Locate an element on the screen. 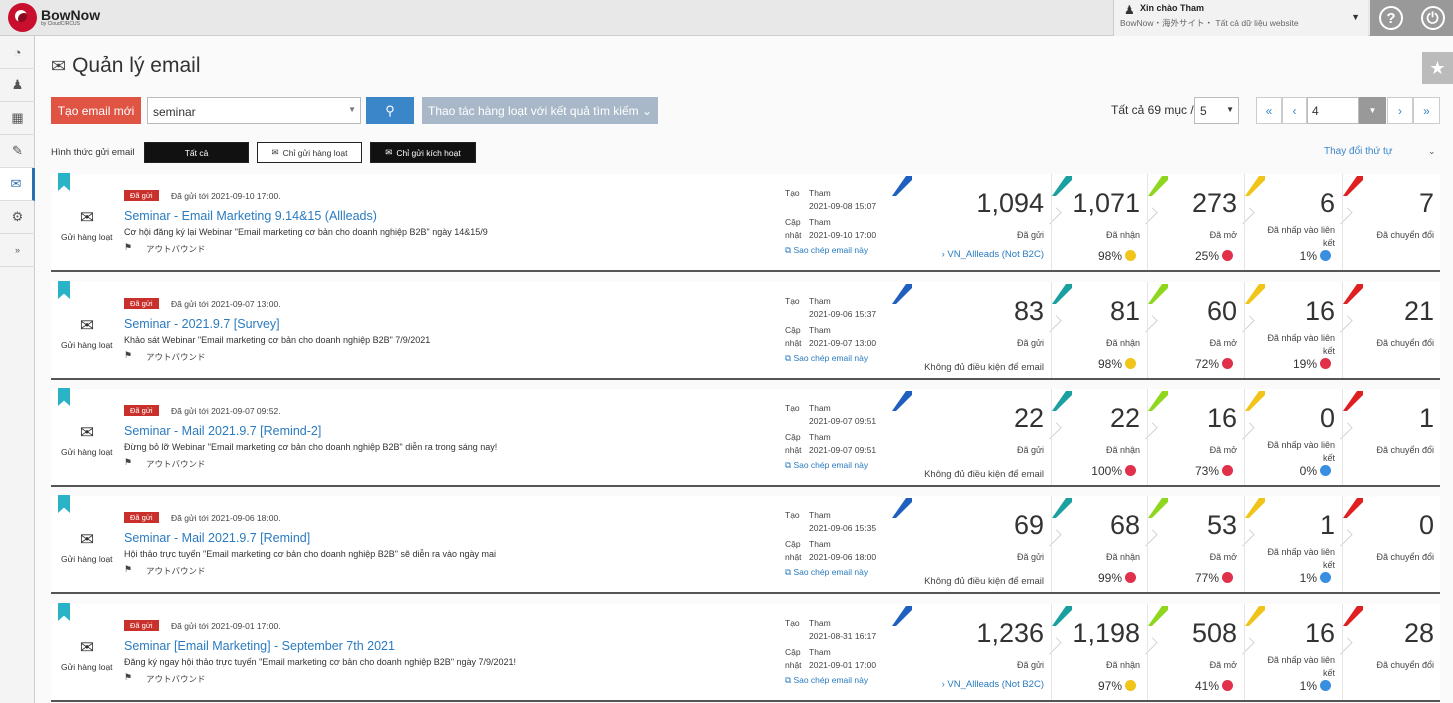  sent-time: Đã gửi tới 2021-09-07 09:52. is located at coordinates (226, 411).